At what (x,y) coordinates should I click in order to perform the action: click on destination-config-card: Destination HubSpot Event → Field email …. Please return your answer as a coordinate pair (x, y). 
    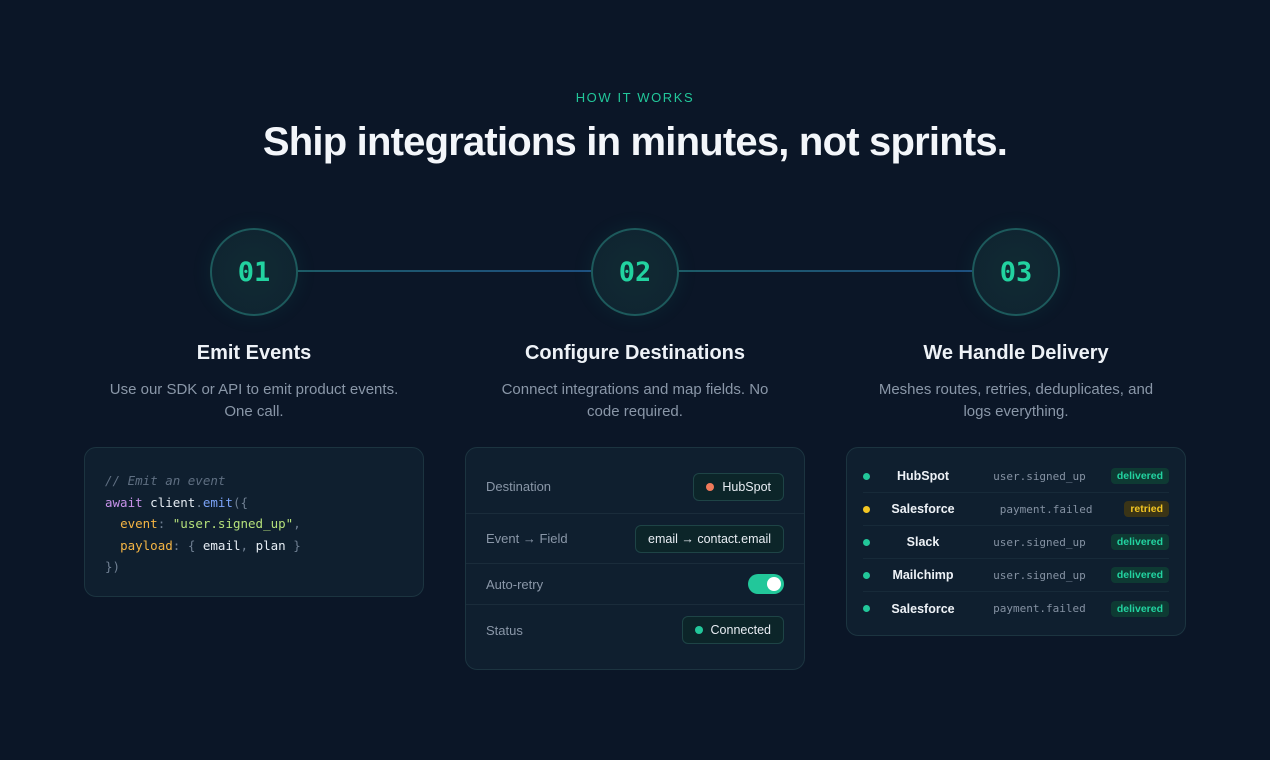
    Looking at the image, I should click on (635, 558).